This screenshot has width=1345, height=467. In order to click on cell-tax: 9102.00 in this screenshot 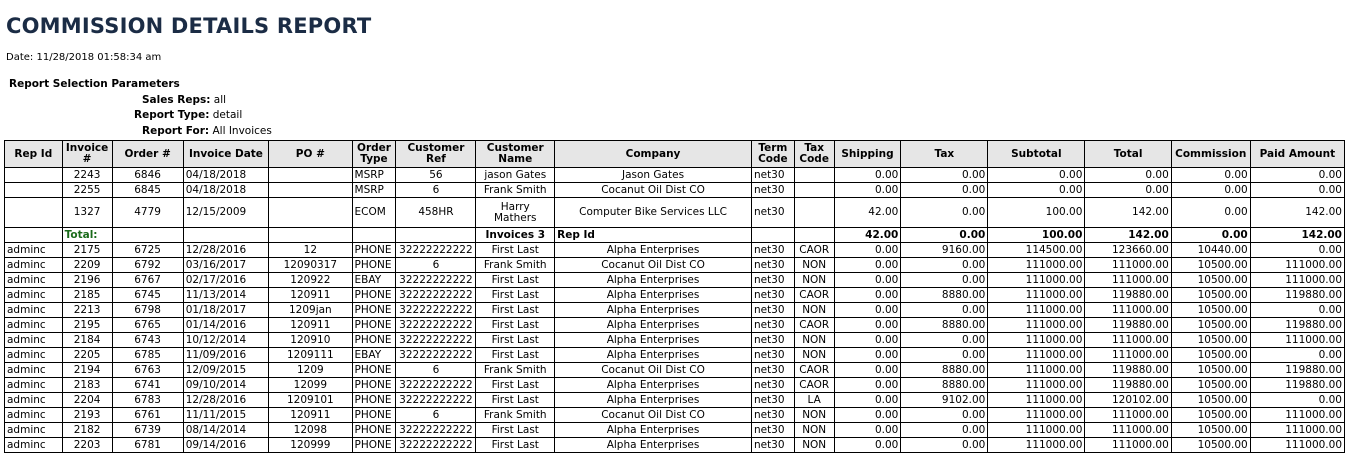, I will do `click(944, 400)`.